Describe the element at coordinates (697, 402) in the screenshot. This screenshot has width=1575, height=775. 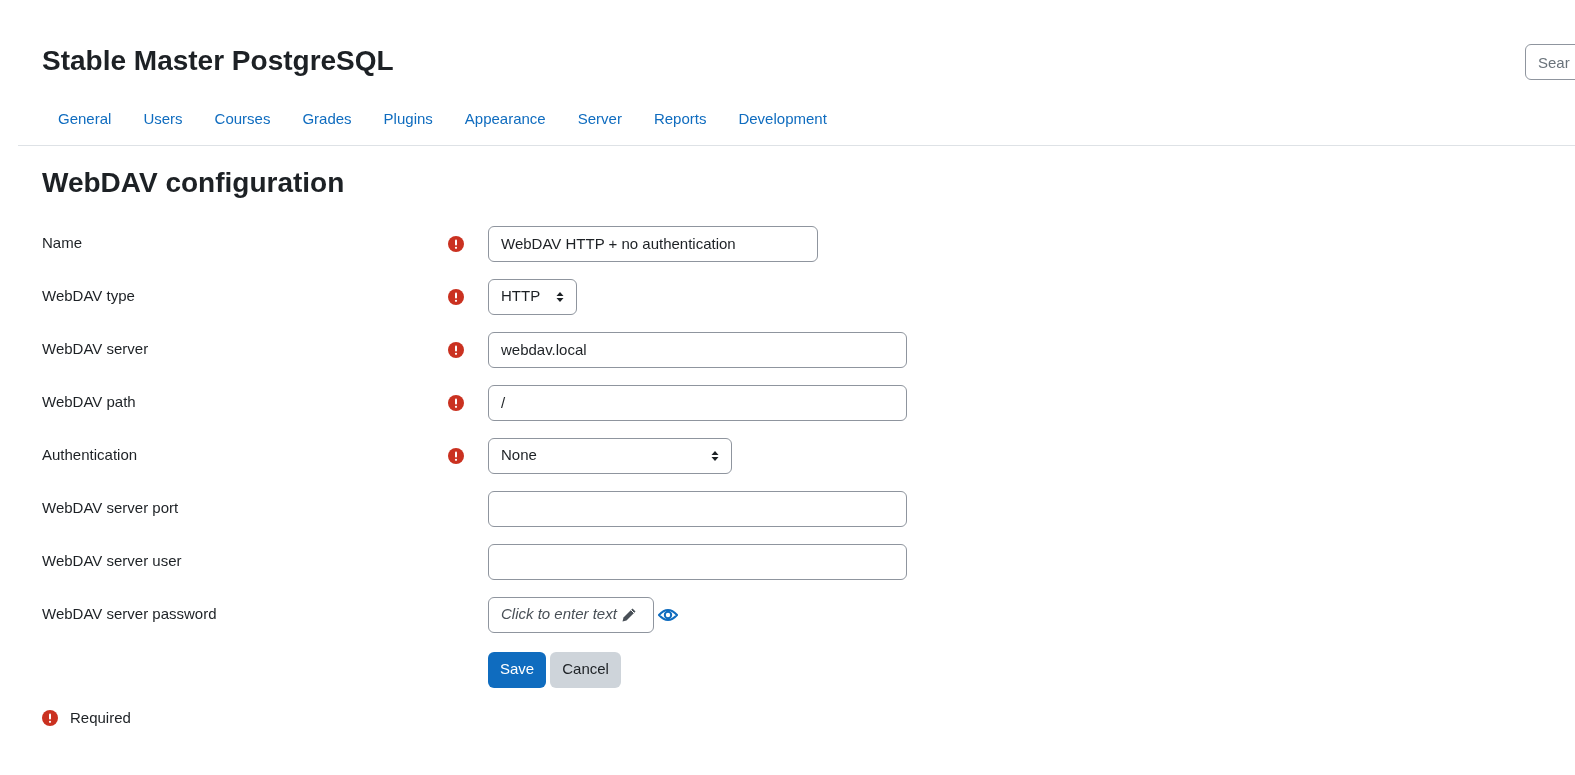
I see `text-field: /` at that location.